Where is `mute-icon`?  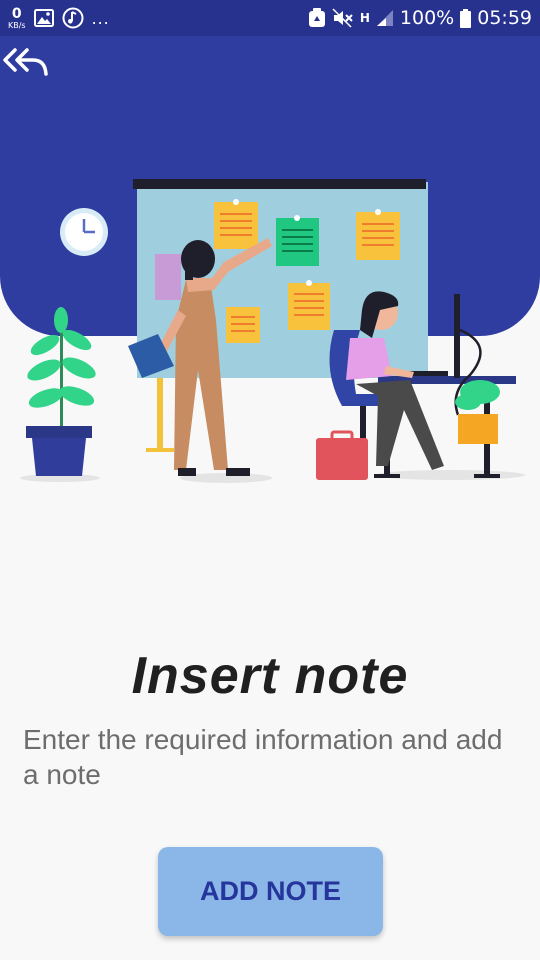 mute-icon is located at coordinates (343, 18).